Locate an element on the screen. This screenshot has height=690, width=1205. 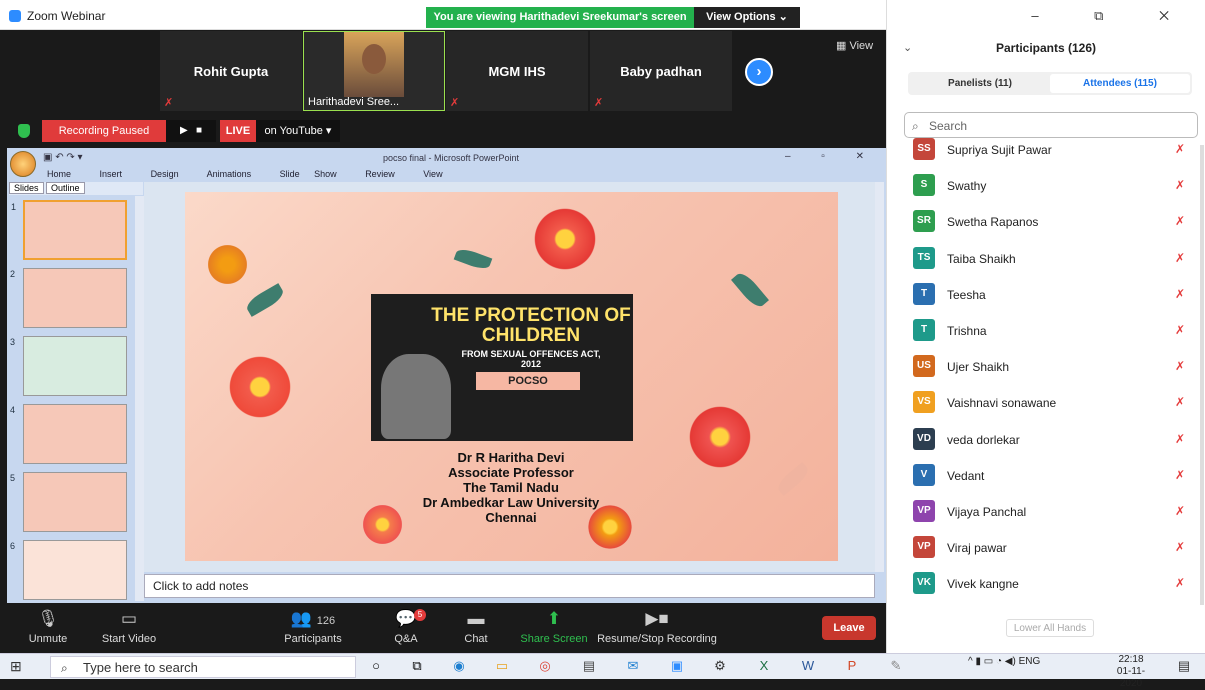
attendee-row: S Swathy ✗ is located at coordinates (1046, 188).